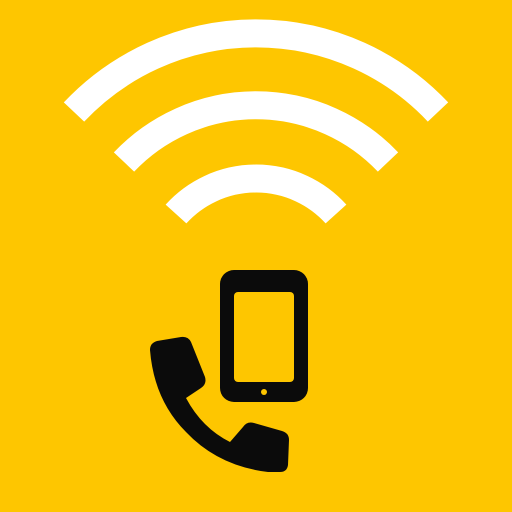  I want to click on smartphone-home-button, so click(264, 392).